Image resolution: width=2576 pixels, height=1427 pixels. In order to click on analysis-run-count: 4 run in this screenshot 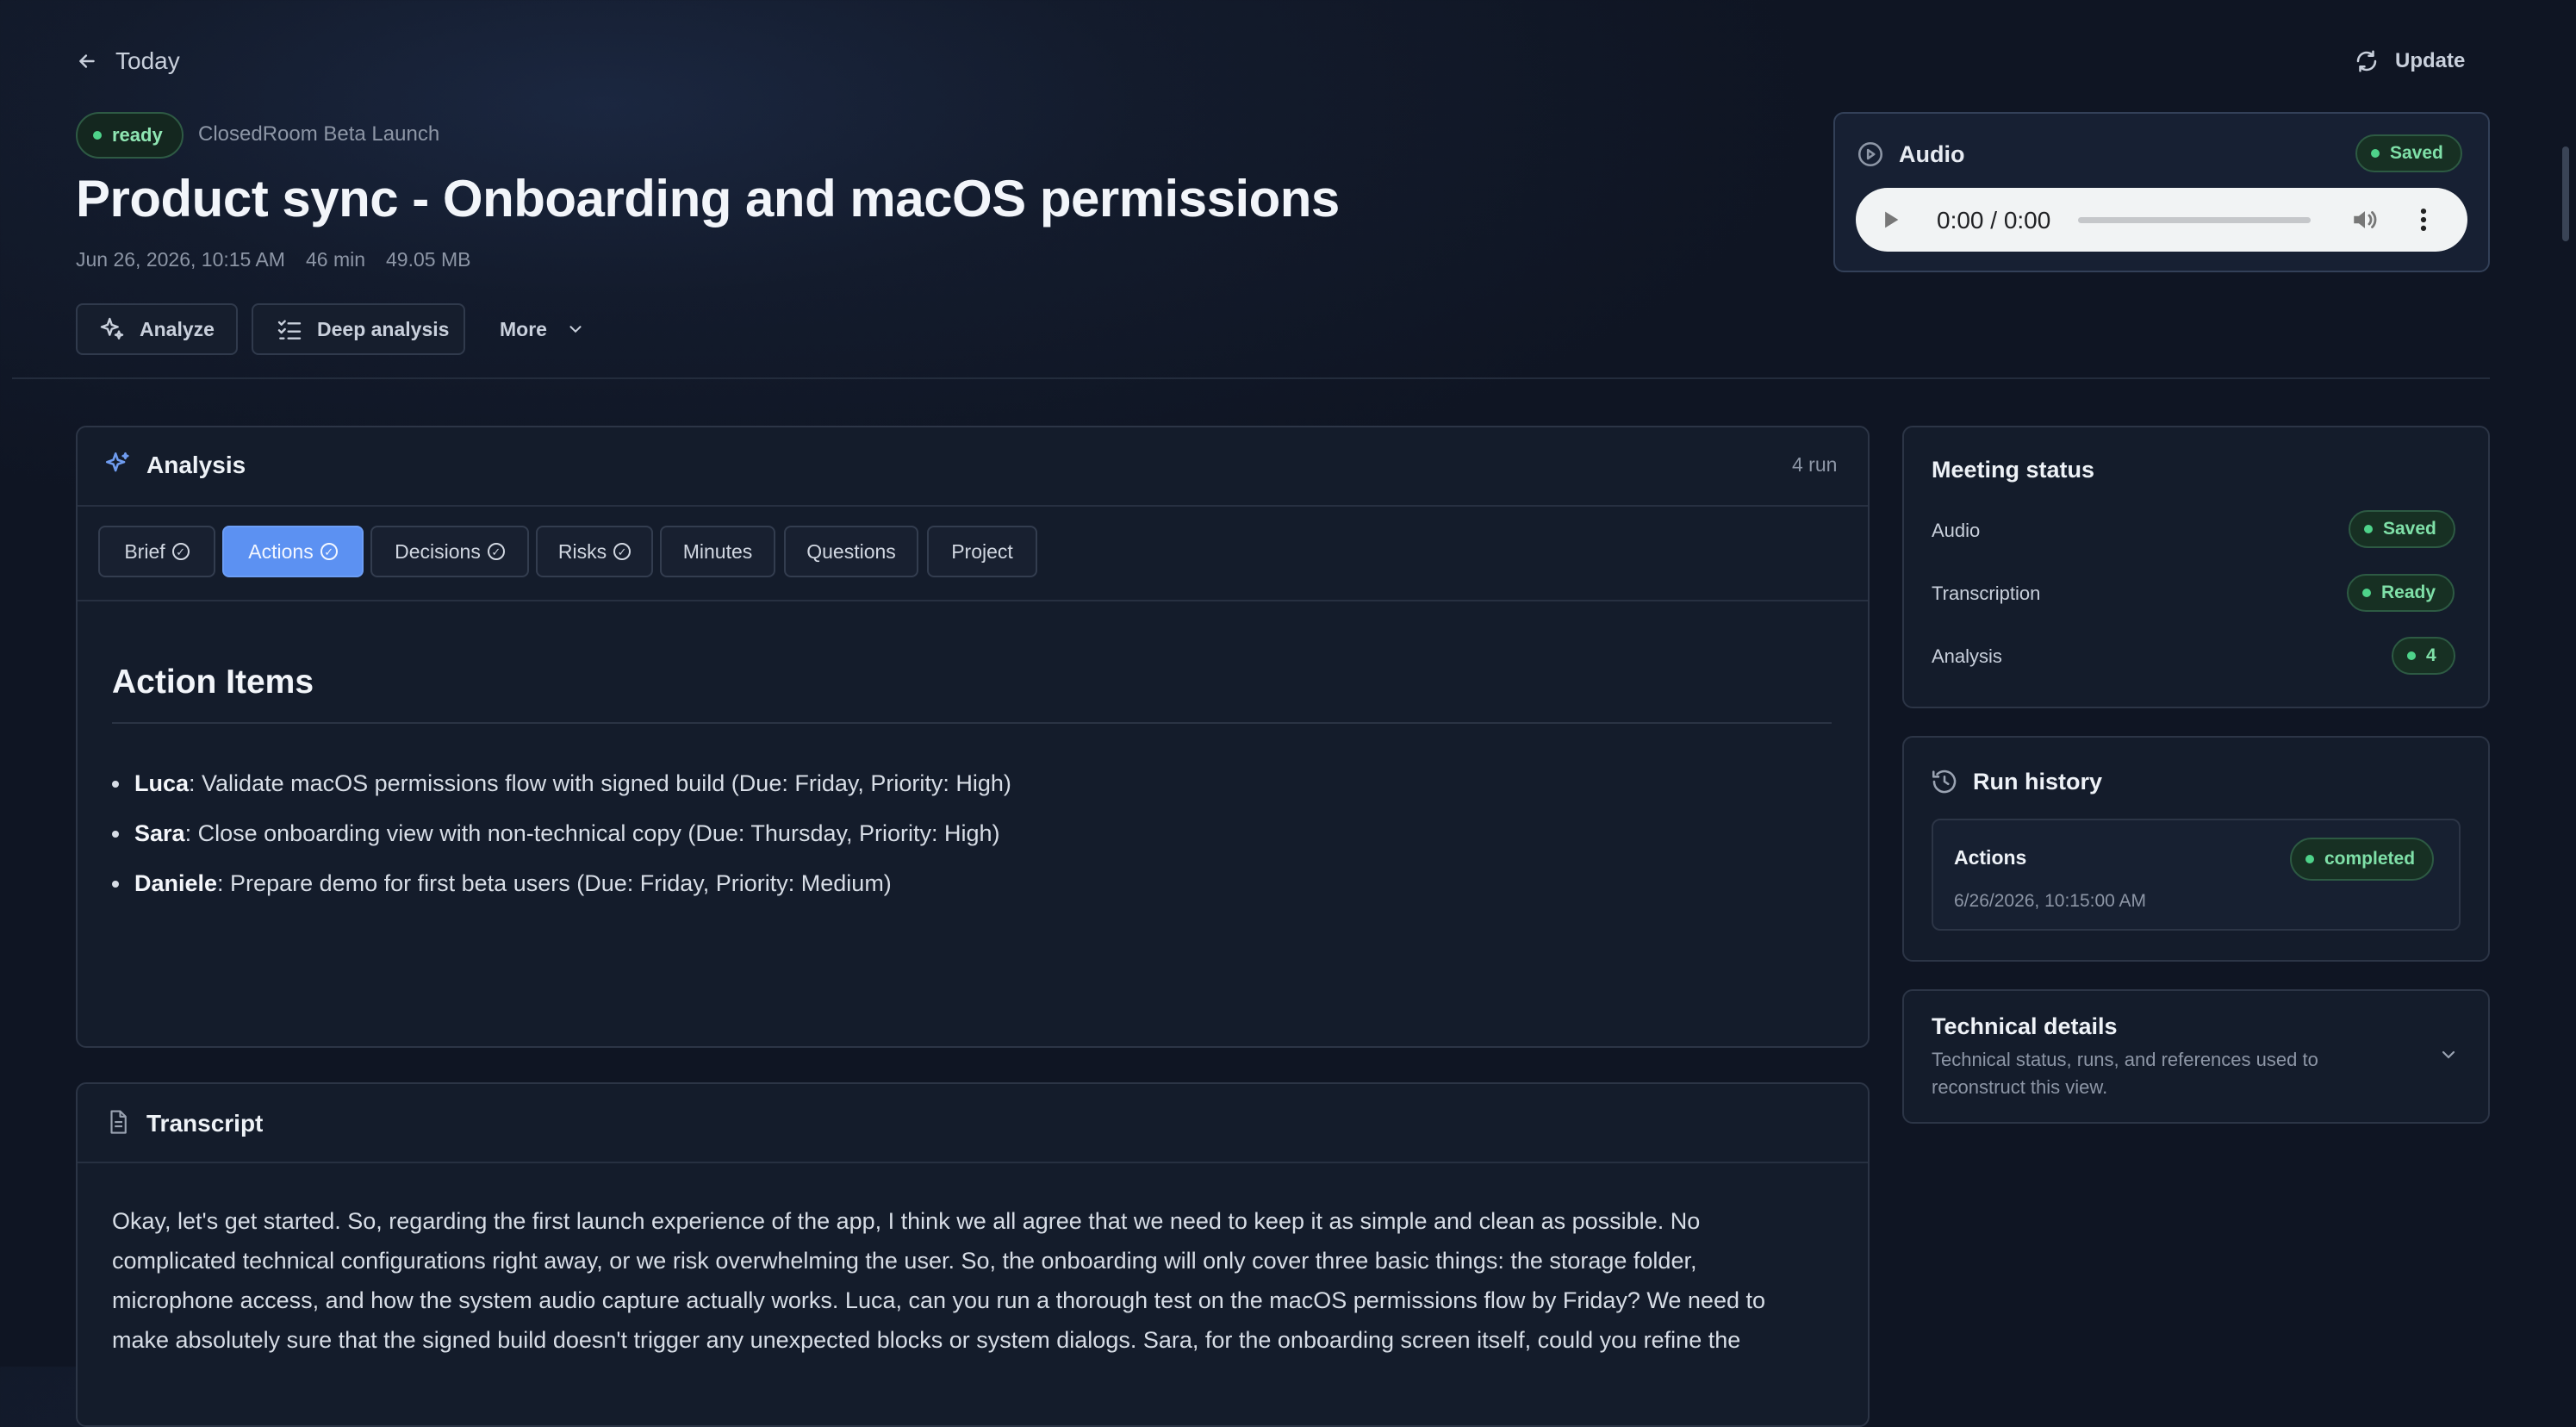, I will do `click(1815, 464)`.